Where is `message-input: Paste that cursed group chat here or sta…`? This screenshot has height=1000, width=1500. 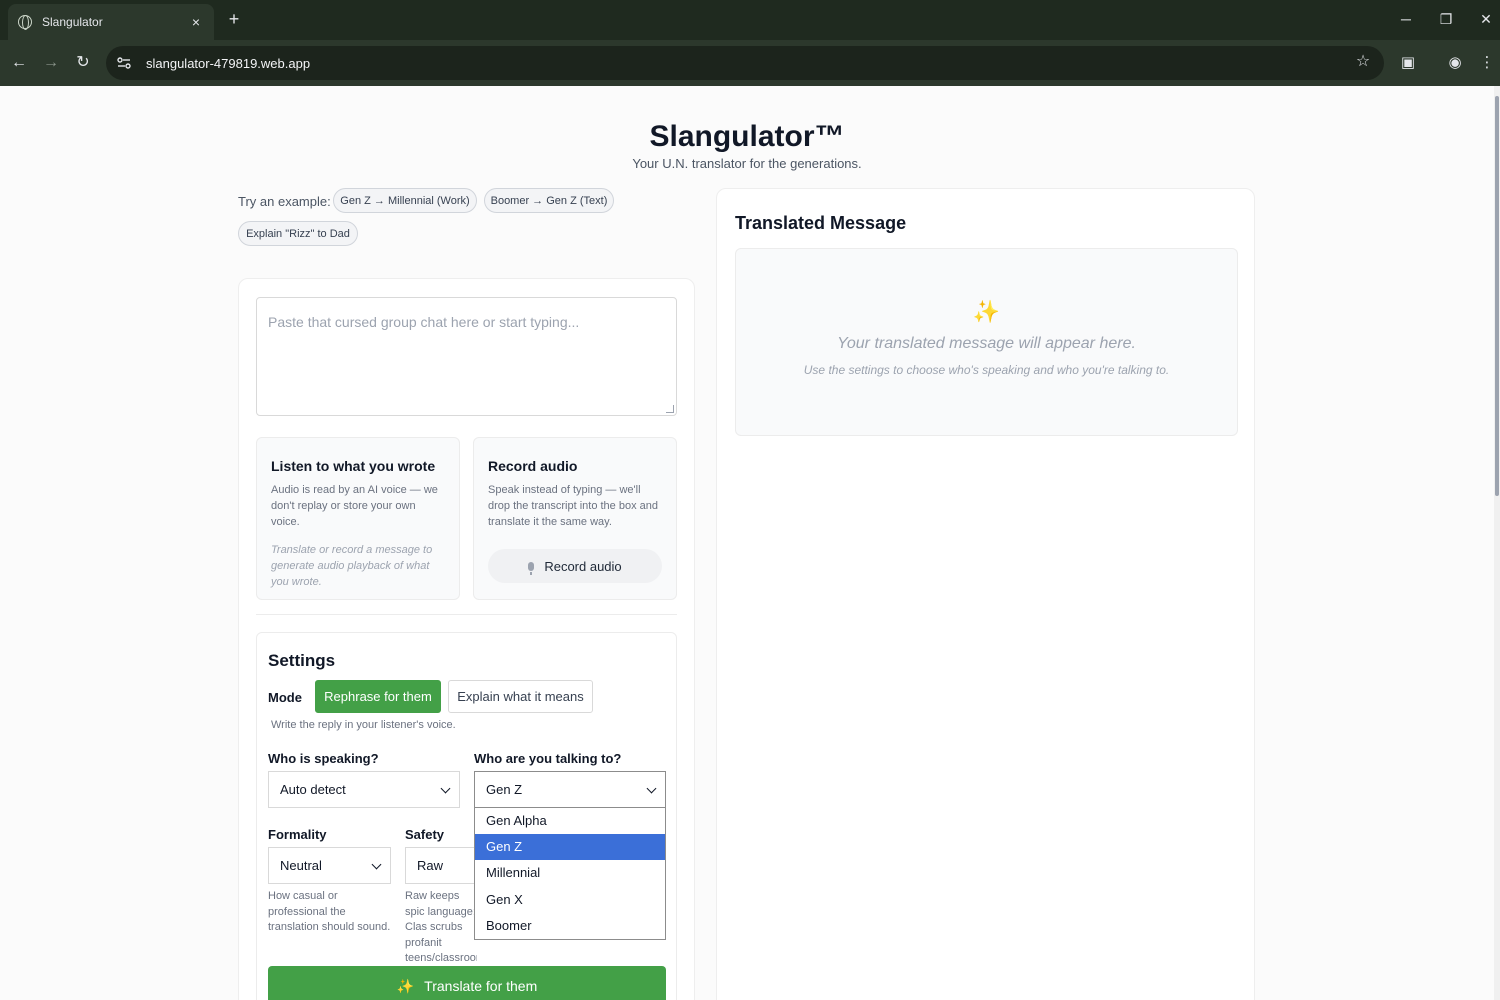
message-input: Paste that cursed group chat here or sta… is located at coordinates (466, 356).